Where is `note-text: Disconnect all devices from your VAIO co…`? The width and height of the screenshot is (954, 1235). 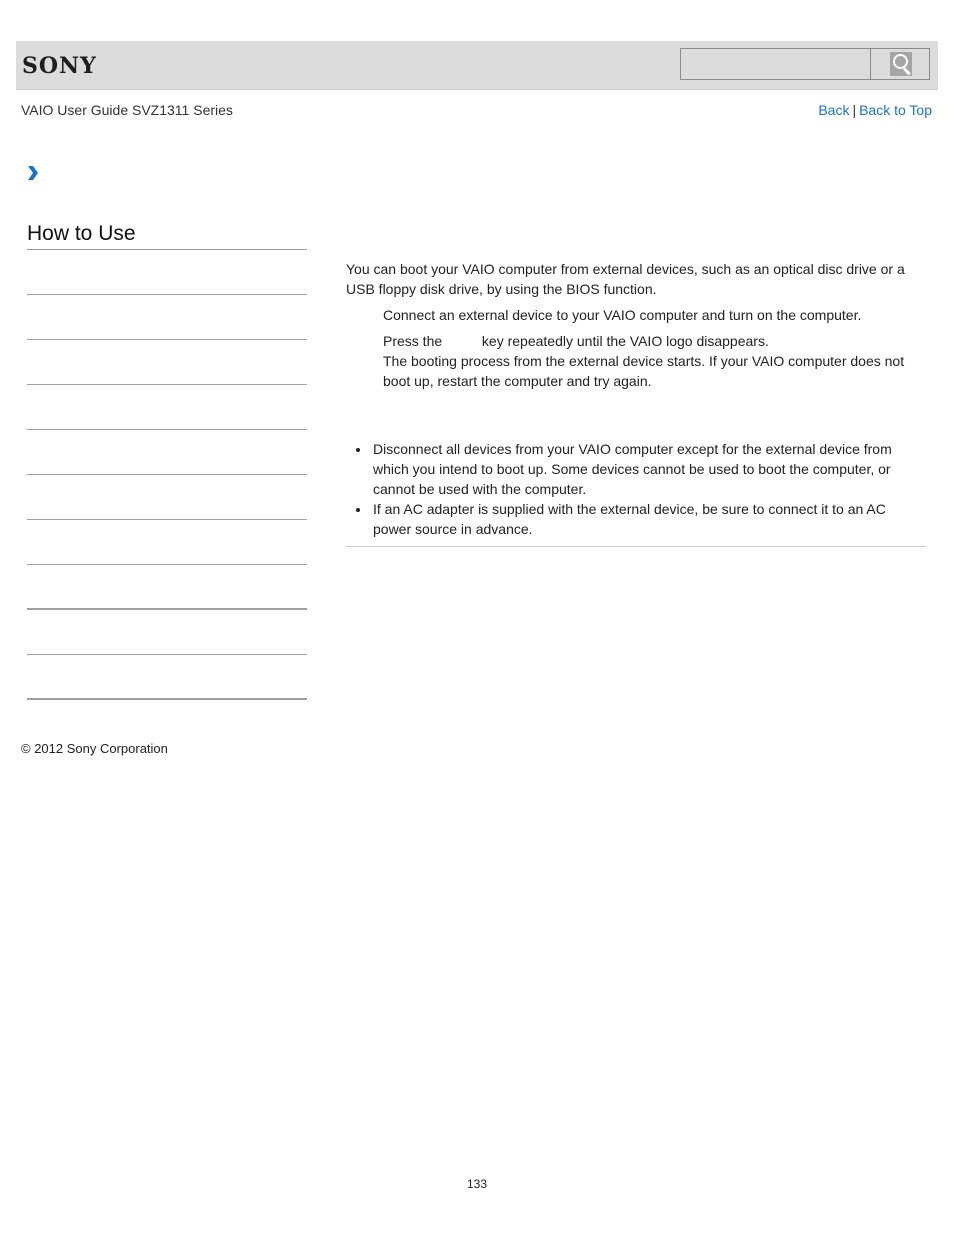
note-text: Disconnect all devices from your VAIO co… is located at coordinates (632, 469).